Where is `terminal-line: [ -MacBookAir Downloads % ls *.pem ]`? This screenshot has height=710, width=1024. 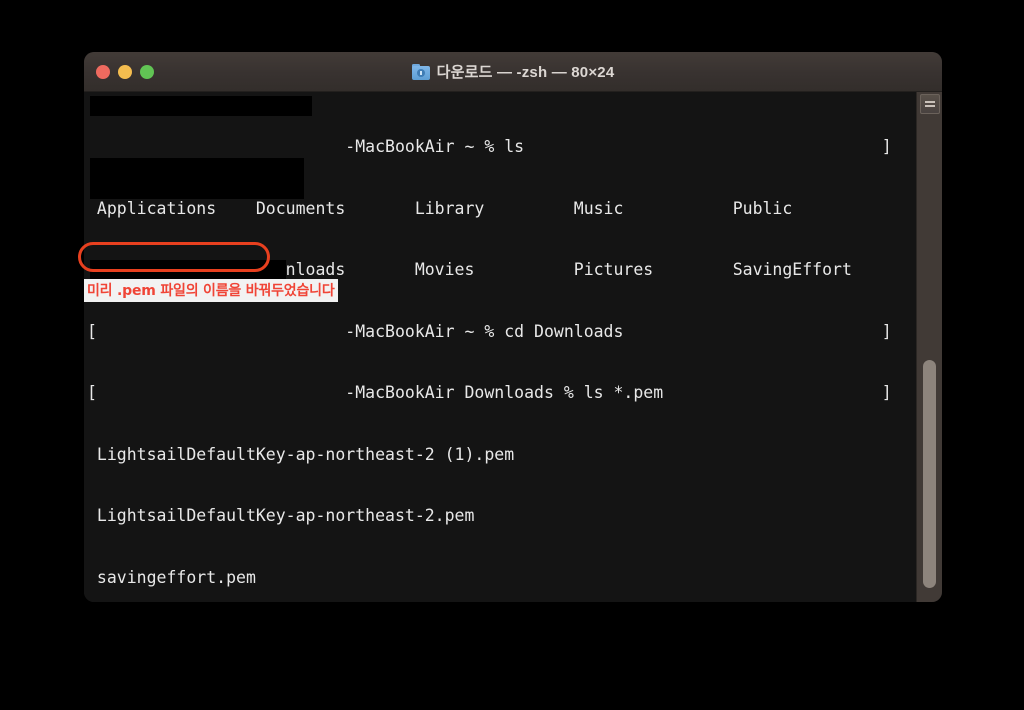
terminal-line: [ -MacBookAir Downloads % ls *.pem ] is located at coordinates (489, 392).